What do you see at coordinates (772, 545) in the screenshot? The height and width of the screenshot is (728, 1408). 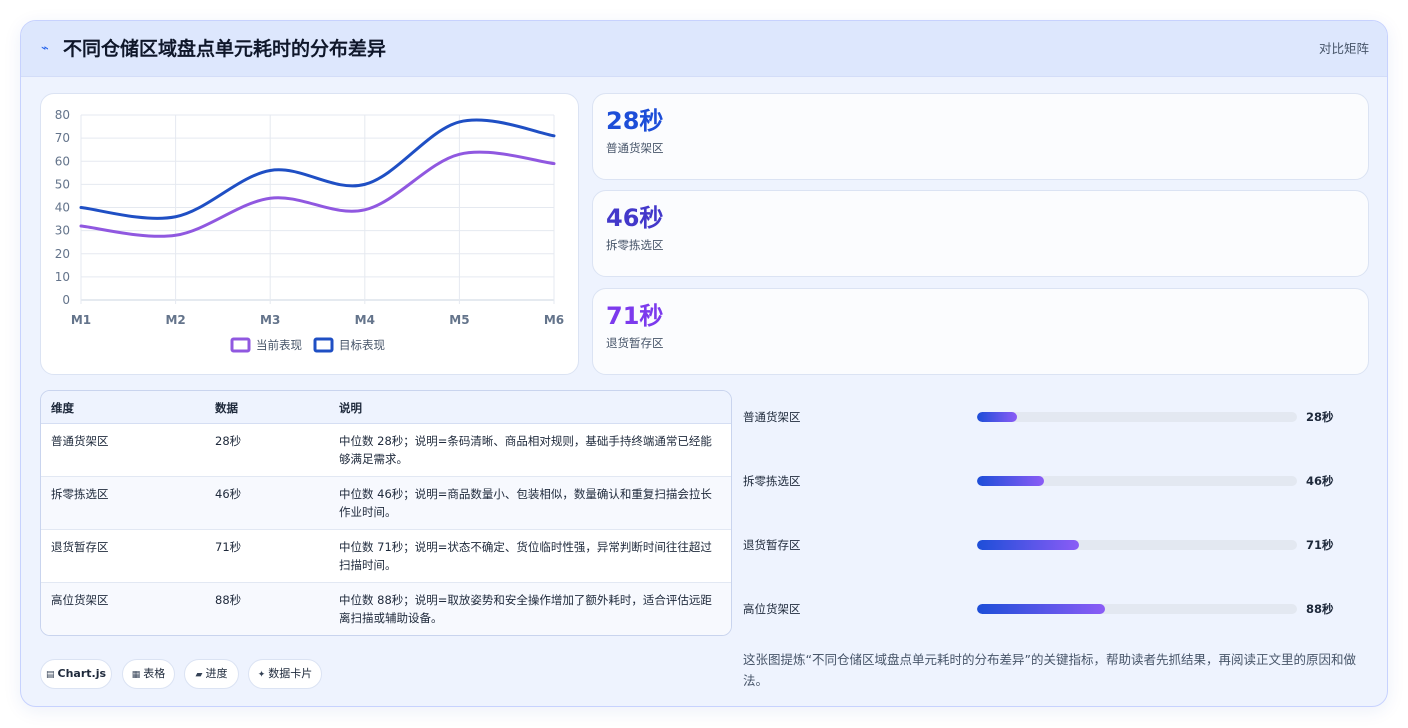 I see `progress-label: 退货暂存区` at bounding box center [772, 545].